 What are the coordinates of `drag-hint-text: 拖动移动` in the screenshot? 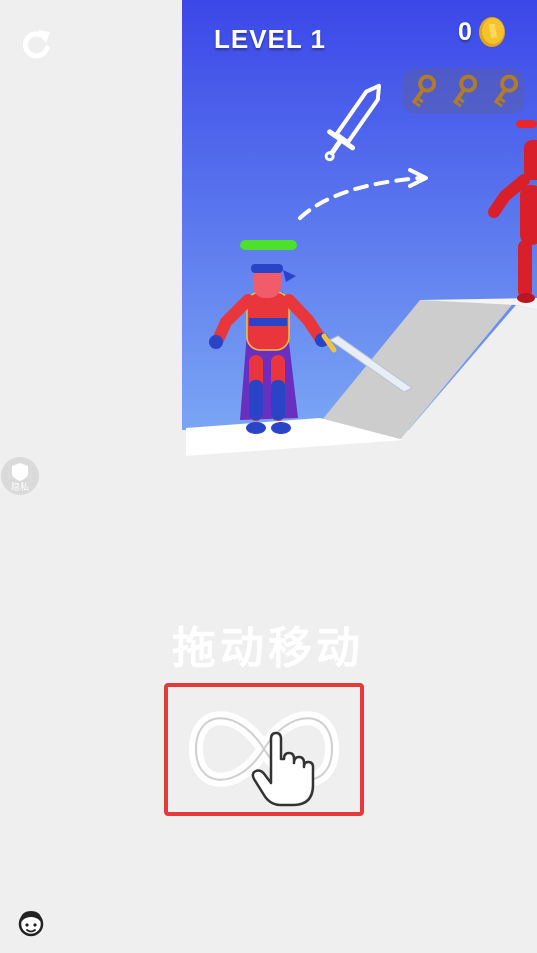 It's located at (268, 648).